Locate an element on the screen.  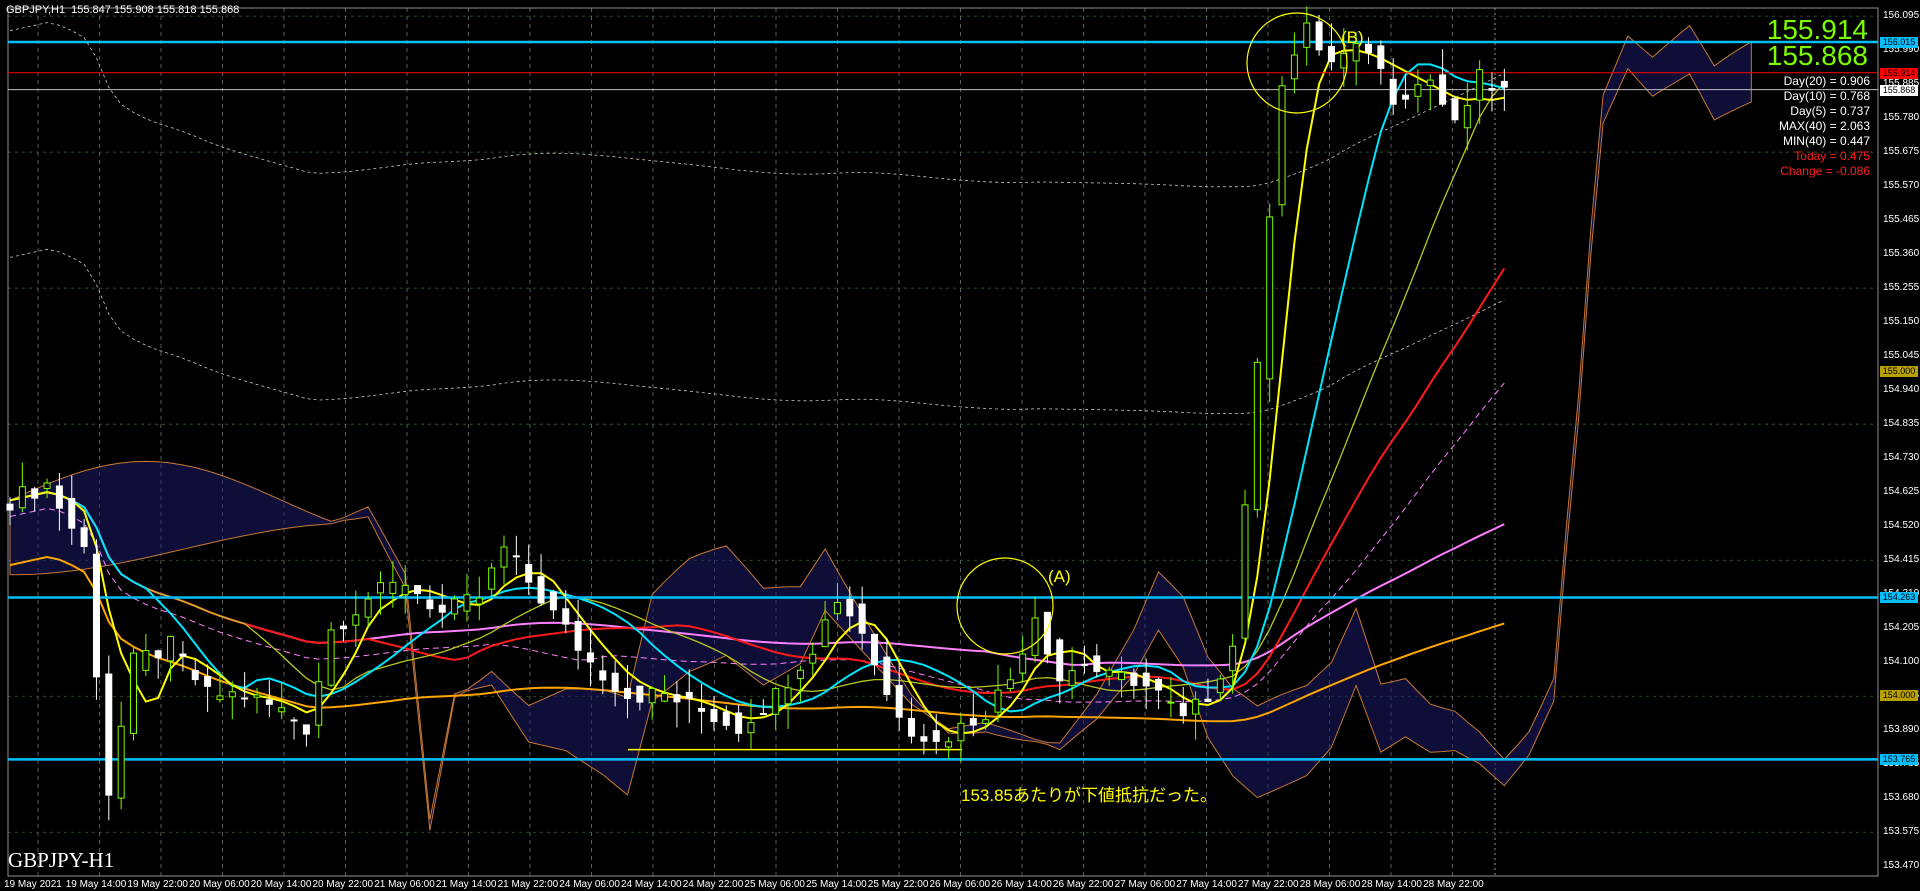
price-tag: 156.015 is located at coordinates (1899, 42).